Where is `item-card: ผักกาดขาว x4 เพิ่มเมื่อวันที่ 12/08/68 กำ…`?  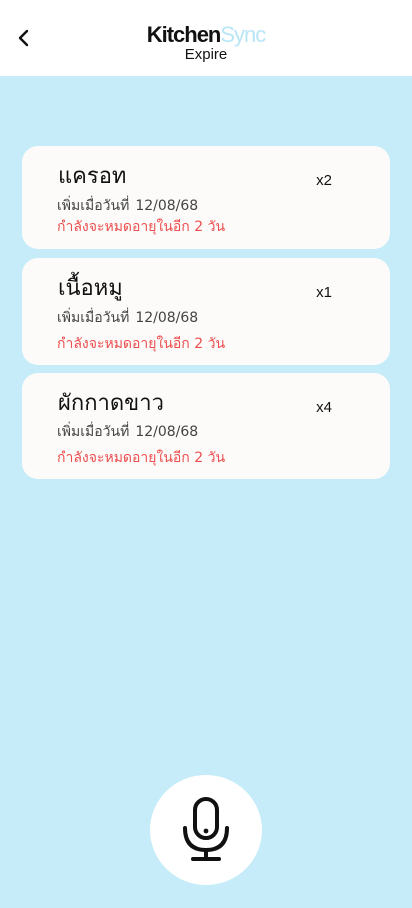
item-card: ผักกาดขาว x4 เพิ่มเมื่อวันที่ 12/08/68 กำ… is located at coordinates (206, 426).